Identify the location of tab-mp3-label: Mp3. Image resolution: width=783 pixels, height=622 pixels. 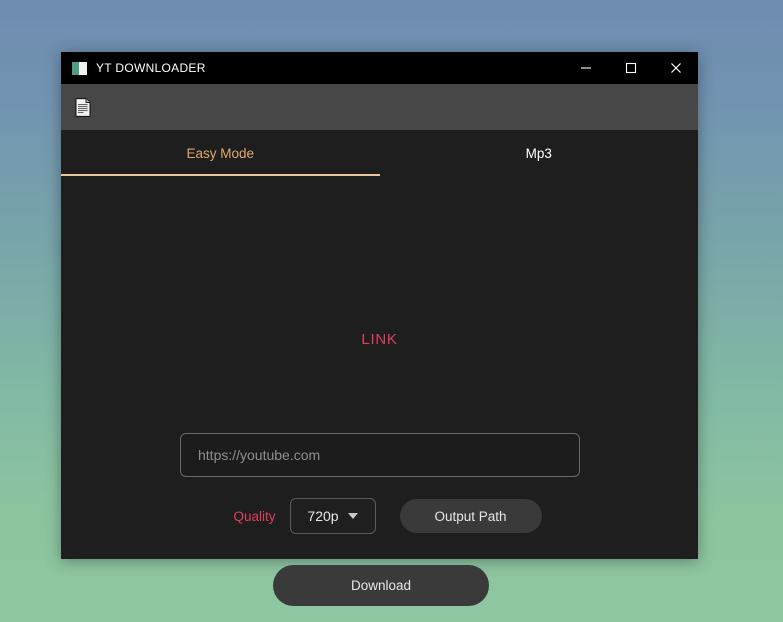
(538, 153).